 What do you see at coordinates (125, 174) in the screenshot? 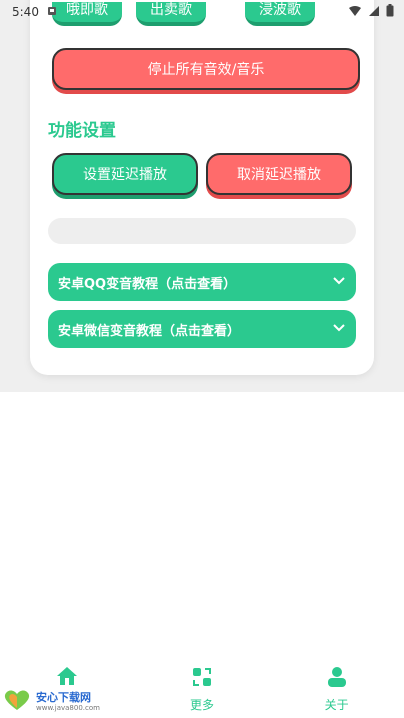
I see `set-delay-button: 设置延迟播放` at bounding box center [125, 174].